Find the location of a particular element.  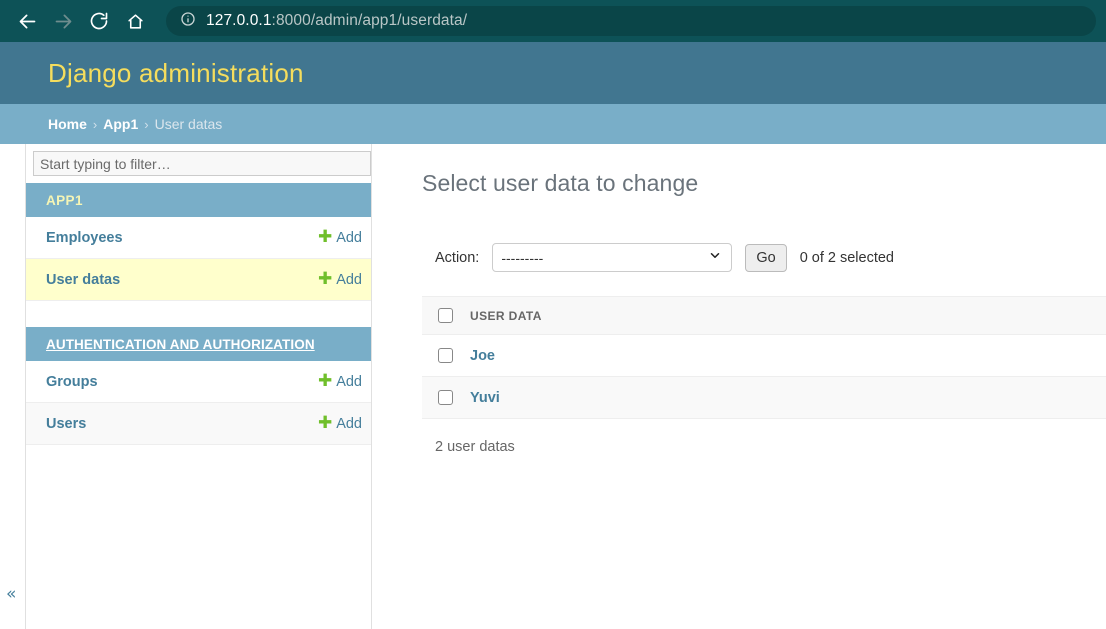

module-caption-auth: AUTHENTICATION AND AUTHORIZATION is located at coordinates (198, 344).